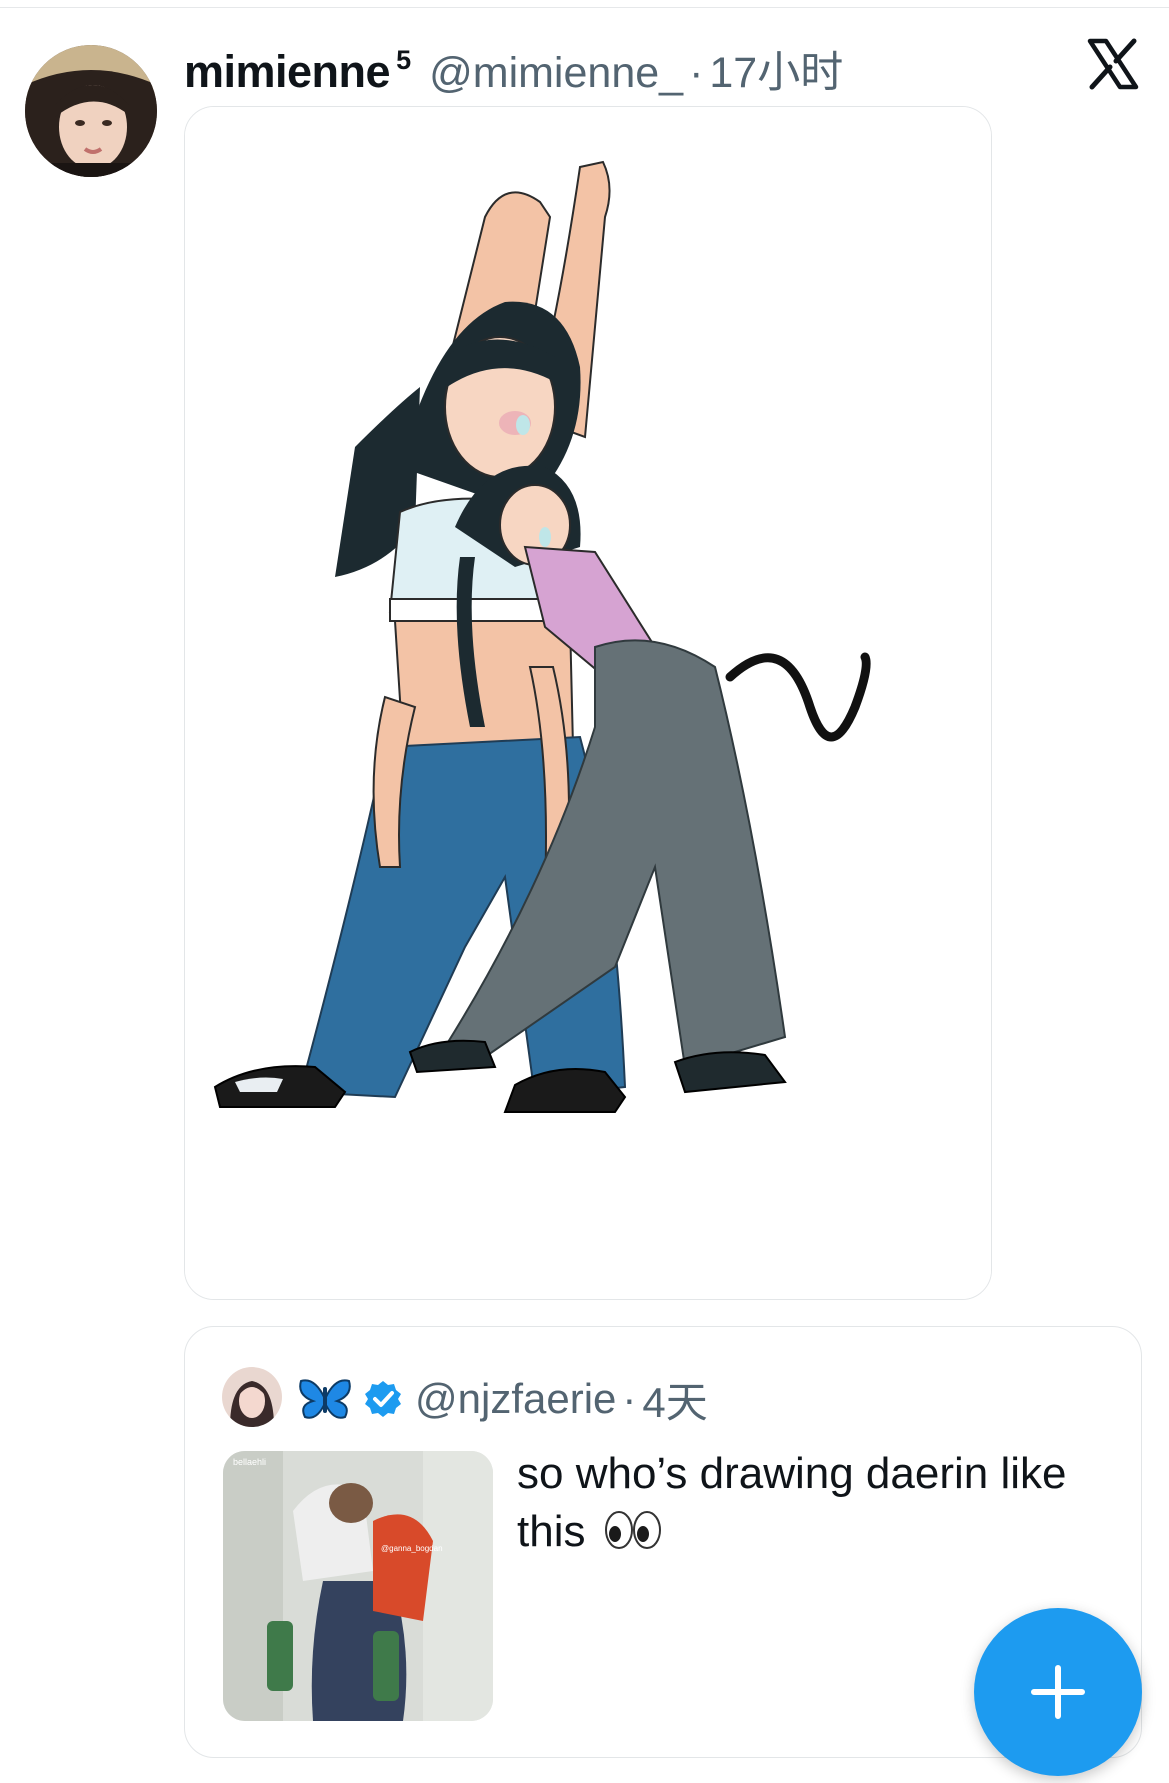 The width and height of the screenshot is (1169, 1783). Describe the element at coordinates (776, 69) in the screenshot. I see `tweet-timestamp: 17小时` at that location.